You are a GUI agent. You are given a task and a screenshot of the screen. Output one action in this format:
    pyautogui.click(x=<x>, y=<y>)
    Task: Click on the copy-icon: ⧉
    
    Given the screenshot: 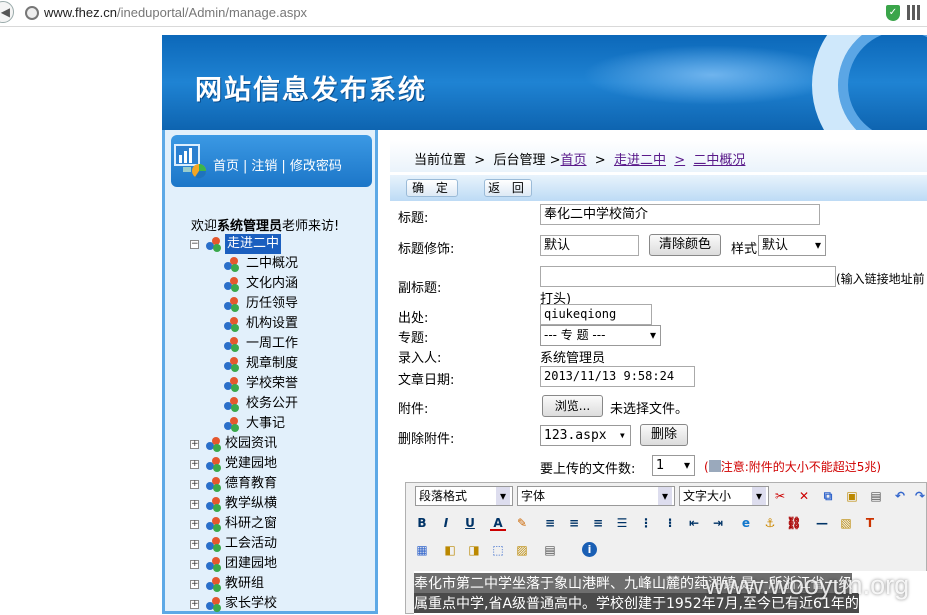 What is the action you would take?
    pyautogui.click(x=828, y=496)
    